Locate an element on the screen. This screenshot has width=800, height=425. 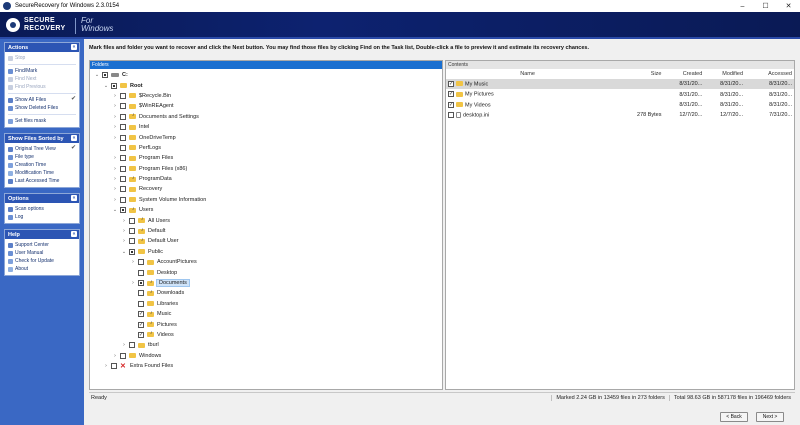
sorted-header: Show Files Sorted by « is located at coordinates (42, 138).